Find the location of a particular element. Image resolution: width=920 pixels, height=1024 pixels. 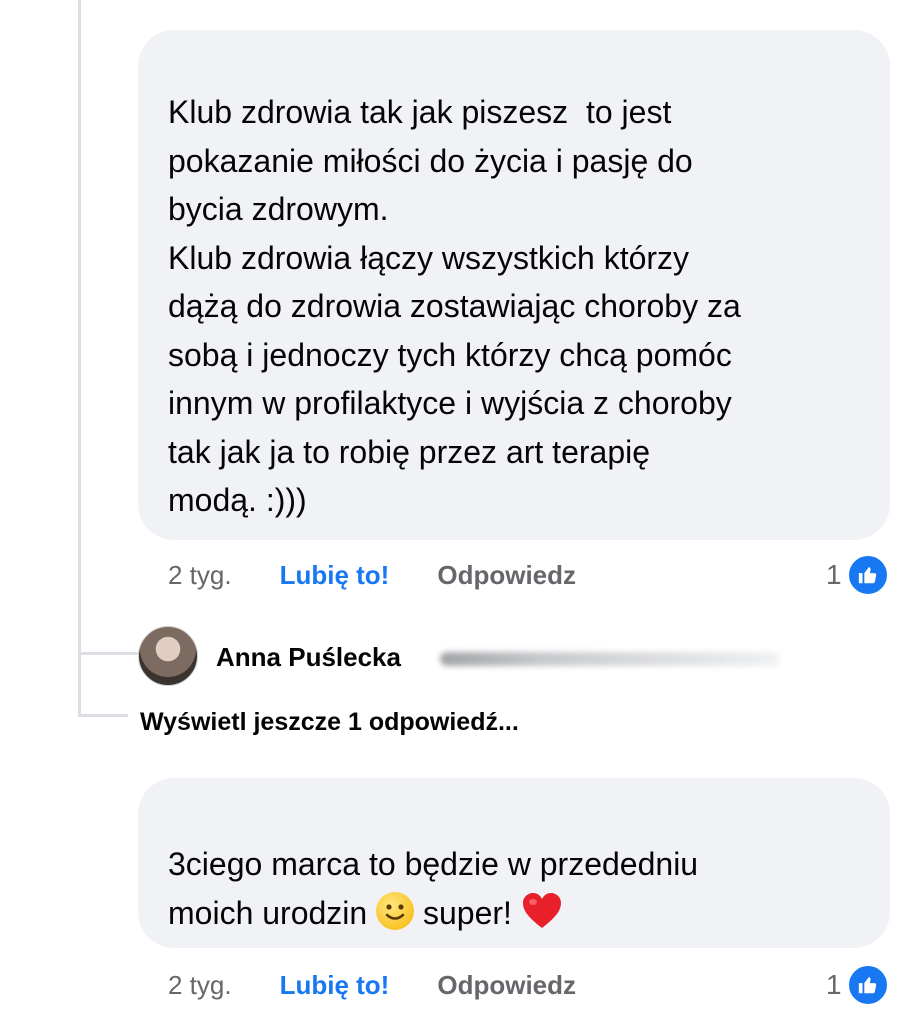

reaction-summary-1: 1 is located at coordinates (858, 575).